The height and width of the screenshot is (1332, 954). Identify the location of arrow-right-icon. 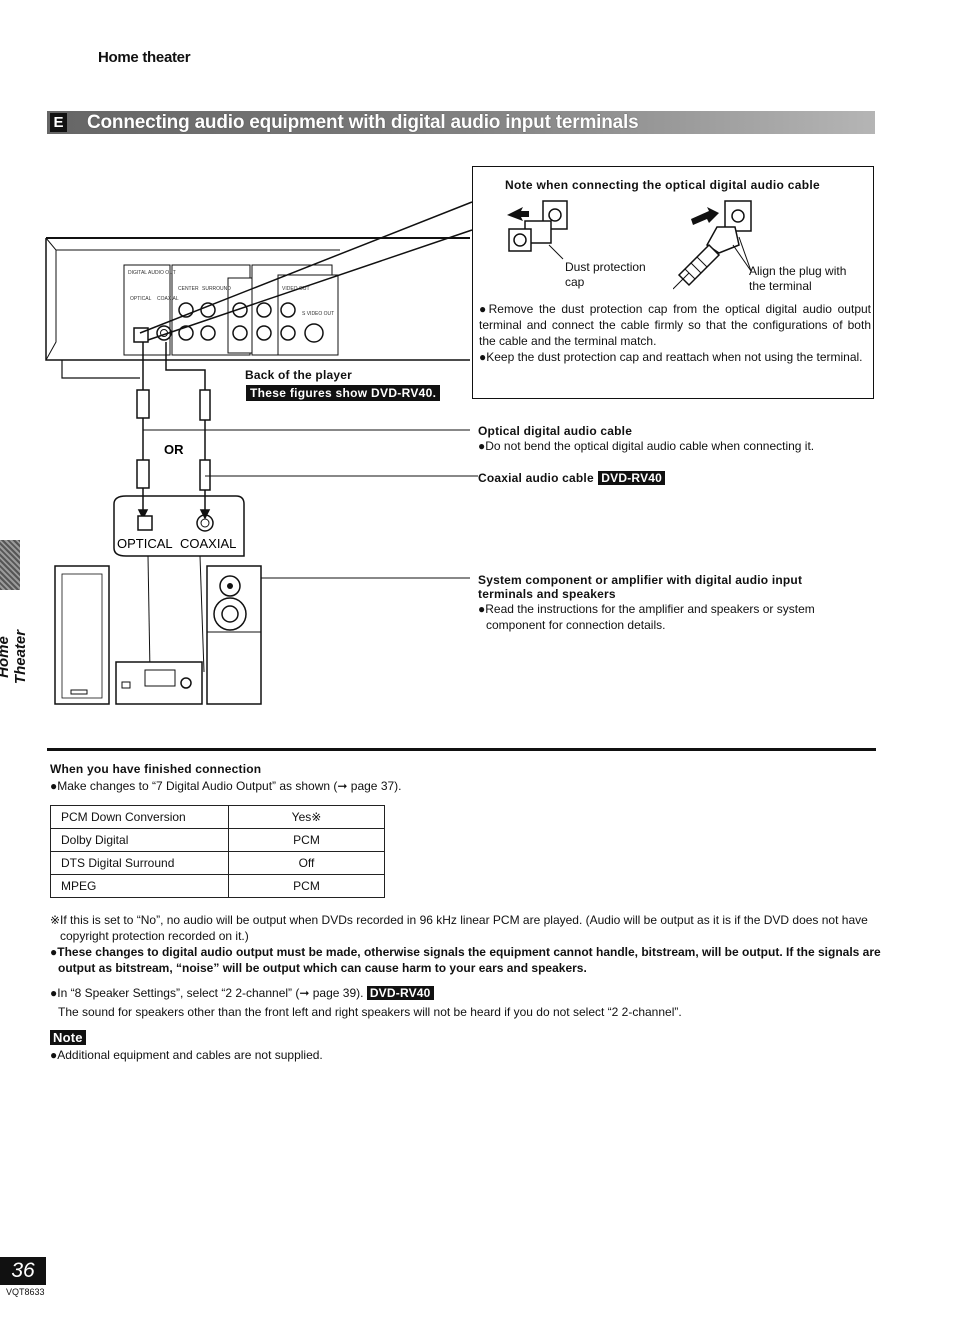
(705, 216).